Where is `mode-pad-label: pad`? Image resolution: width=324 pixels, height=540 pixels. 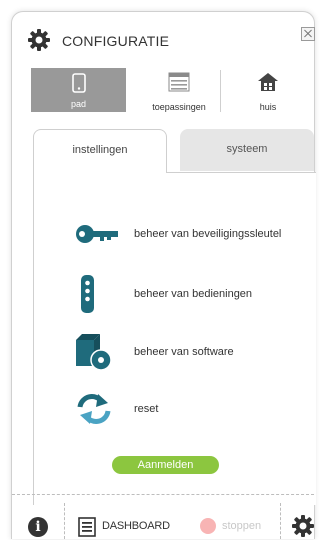
mode-pad-label: pad is located at coordinates (78, 104).